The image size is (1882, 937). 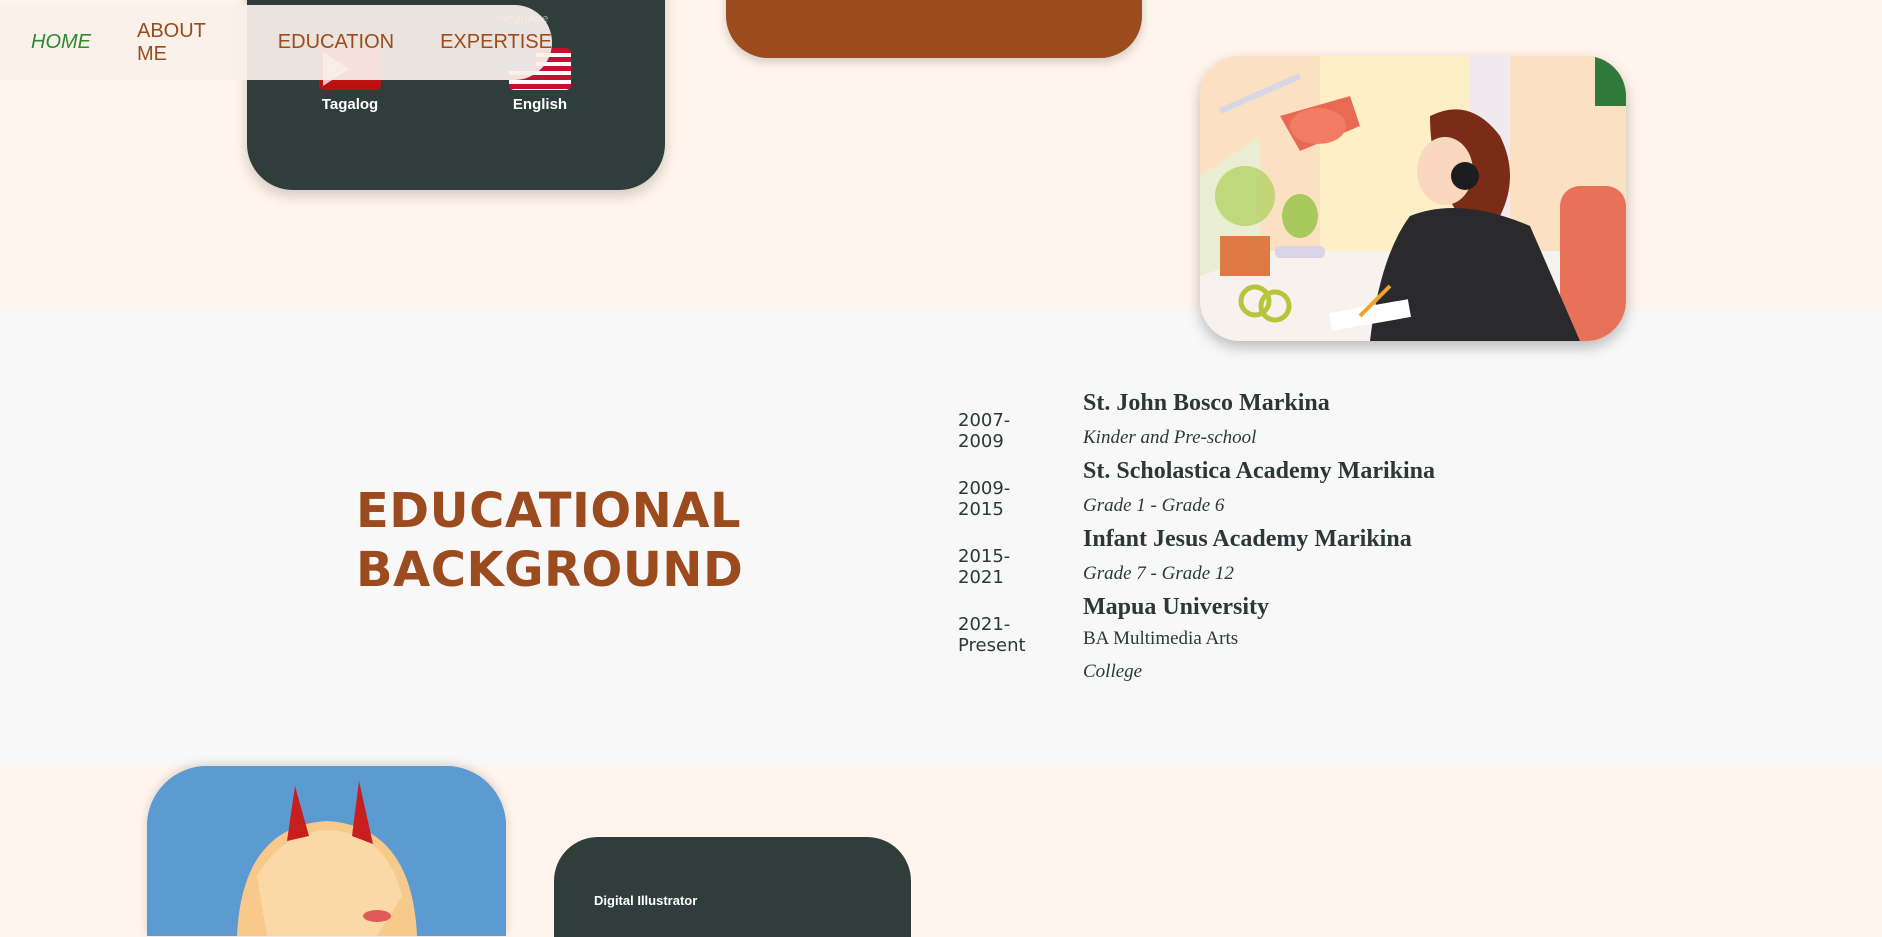 I want to click on entry-years: 2015-2021, so click(x=984, y=567).